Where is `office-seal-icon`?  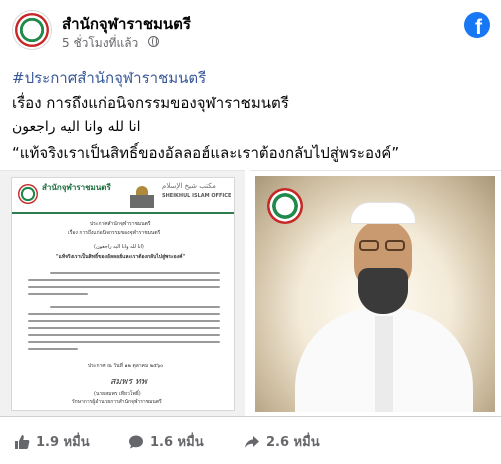 office-seal-icon is located at coordinates (32, 30).